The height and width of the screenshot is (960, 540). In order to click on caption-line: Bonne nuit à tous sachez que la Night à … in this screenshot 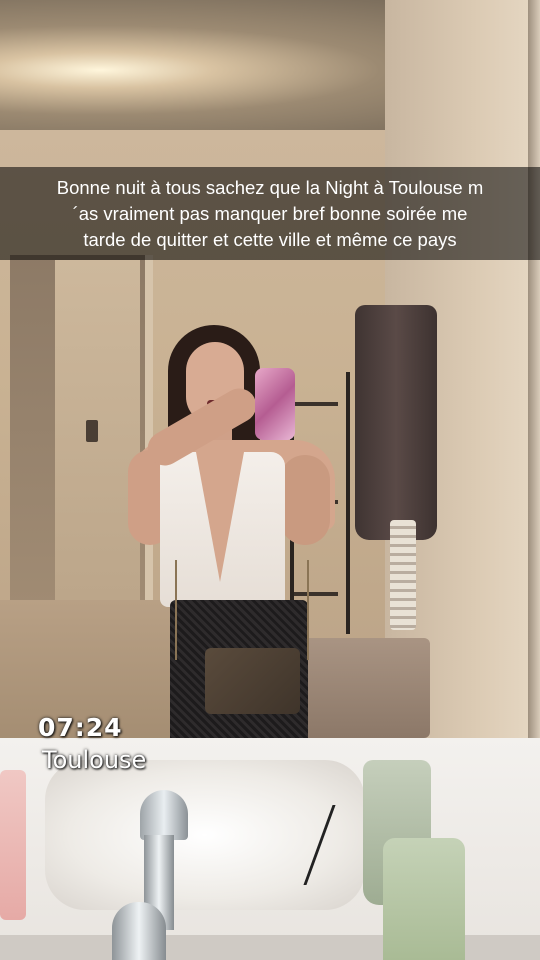, I will do `click(270, 187)`.